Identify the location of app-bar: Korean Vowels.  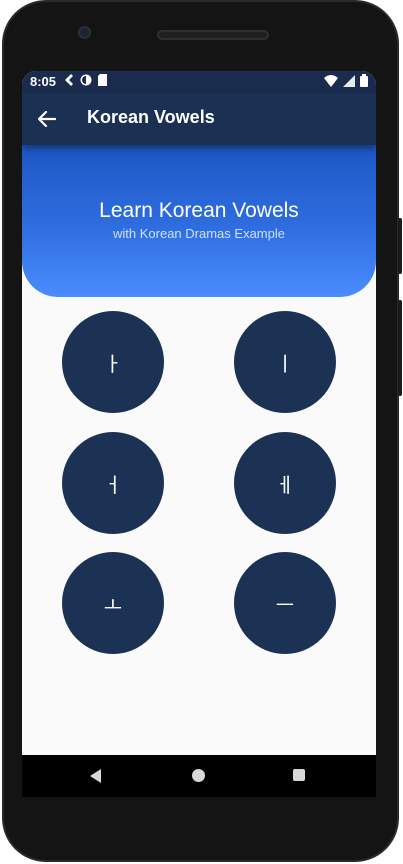
(199, 119).